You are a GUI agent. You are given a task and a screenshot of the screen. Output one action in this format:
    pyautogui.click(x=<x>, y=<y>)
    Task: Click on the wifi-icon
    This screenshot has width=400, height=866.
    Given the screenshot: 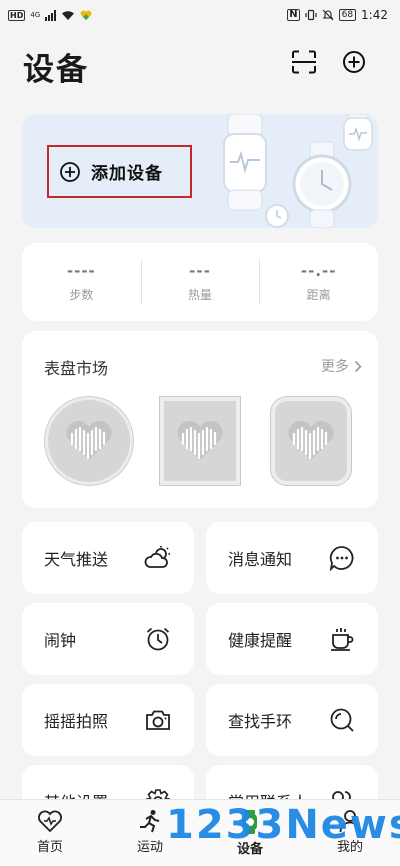 What is the action you would take?
    pyautogui.click(x=68, y=15)
    